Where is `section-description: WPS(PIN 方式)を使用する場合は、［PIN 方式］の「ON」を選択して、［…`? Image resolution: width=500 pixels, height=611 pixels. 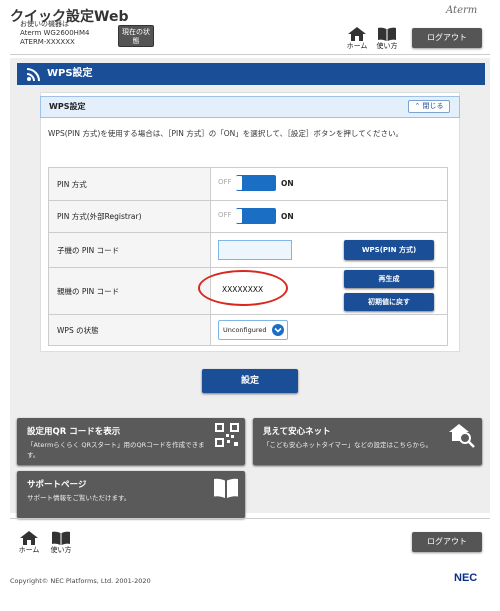 section-description: WPS(PIN 方式)を使用する場合は、［PIN 方式］の「ON」を選択して、［… is located at coordinates (225, 133).